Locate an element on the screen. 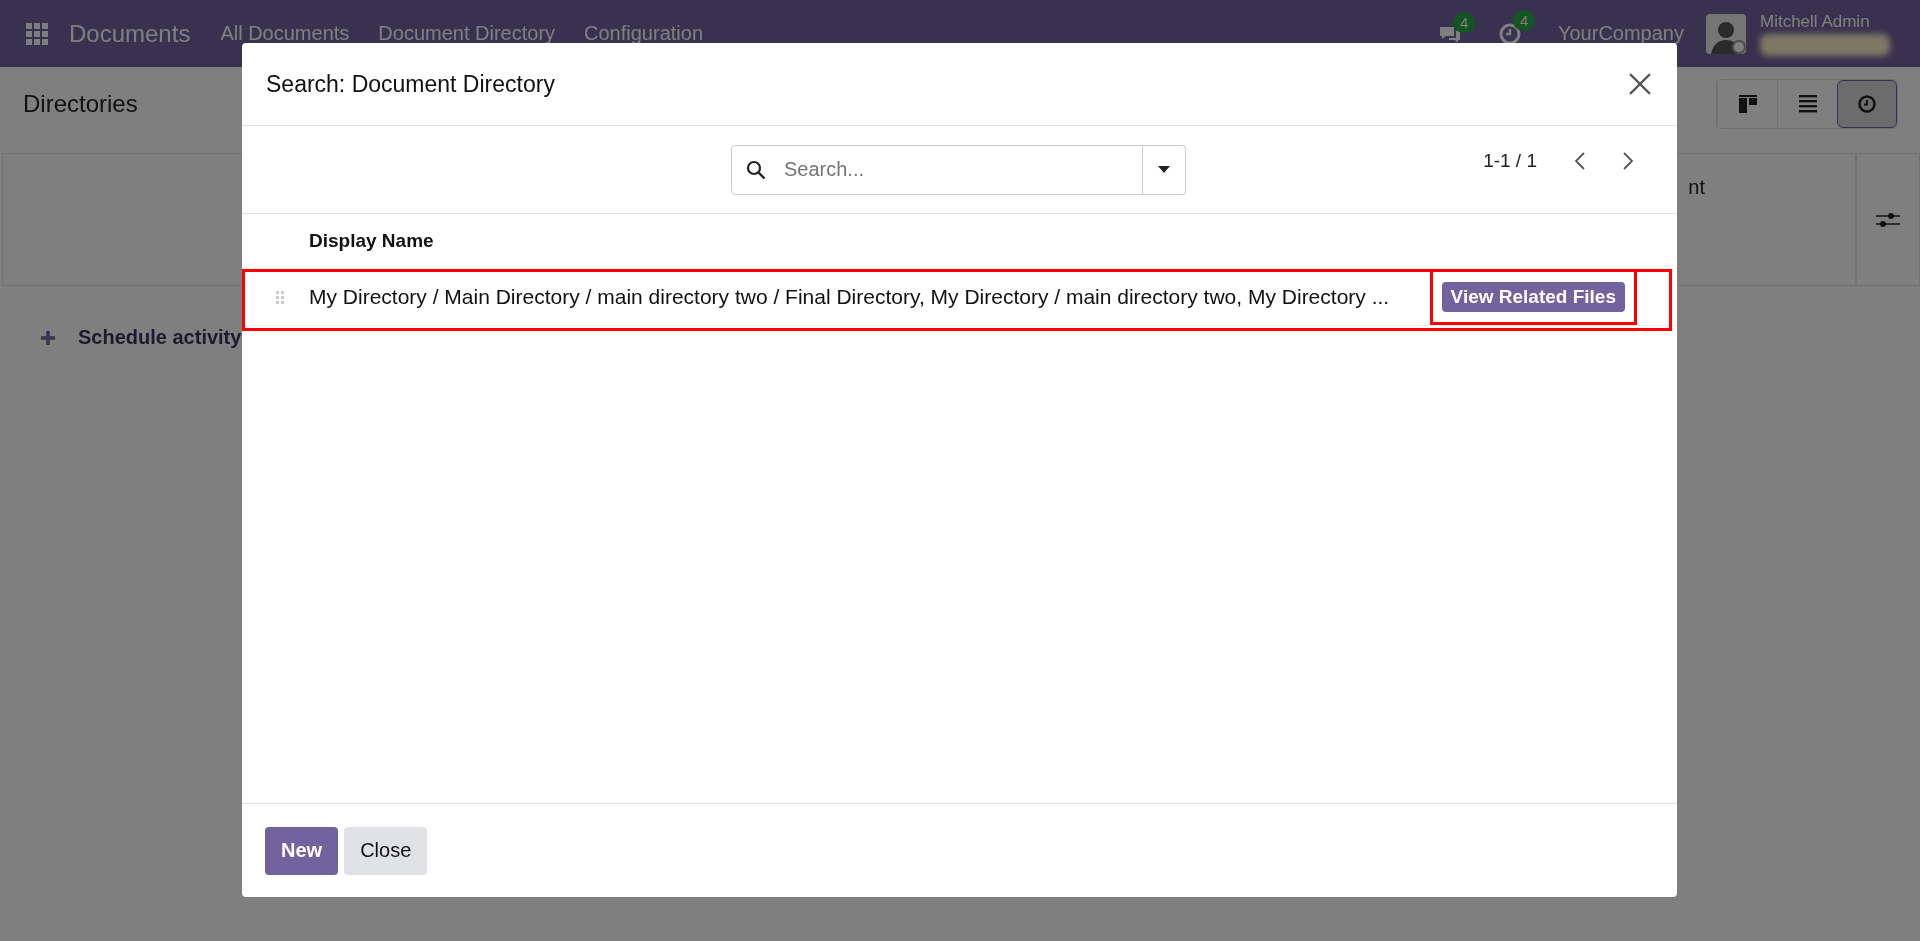  caret-icon is located at coordinates (1164, 169).